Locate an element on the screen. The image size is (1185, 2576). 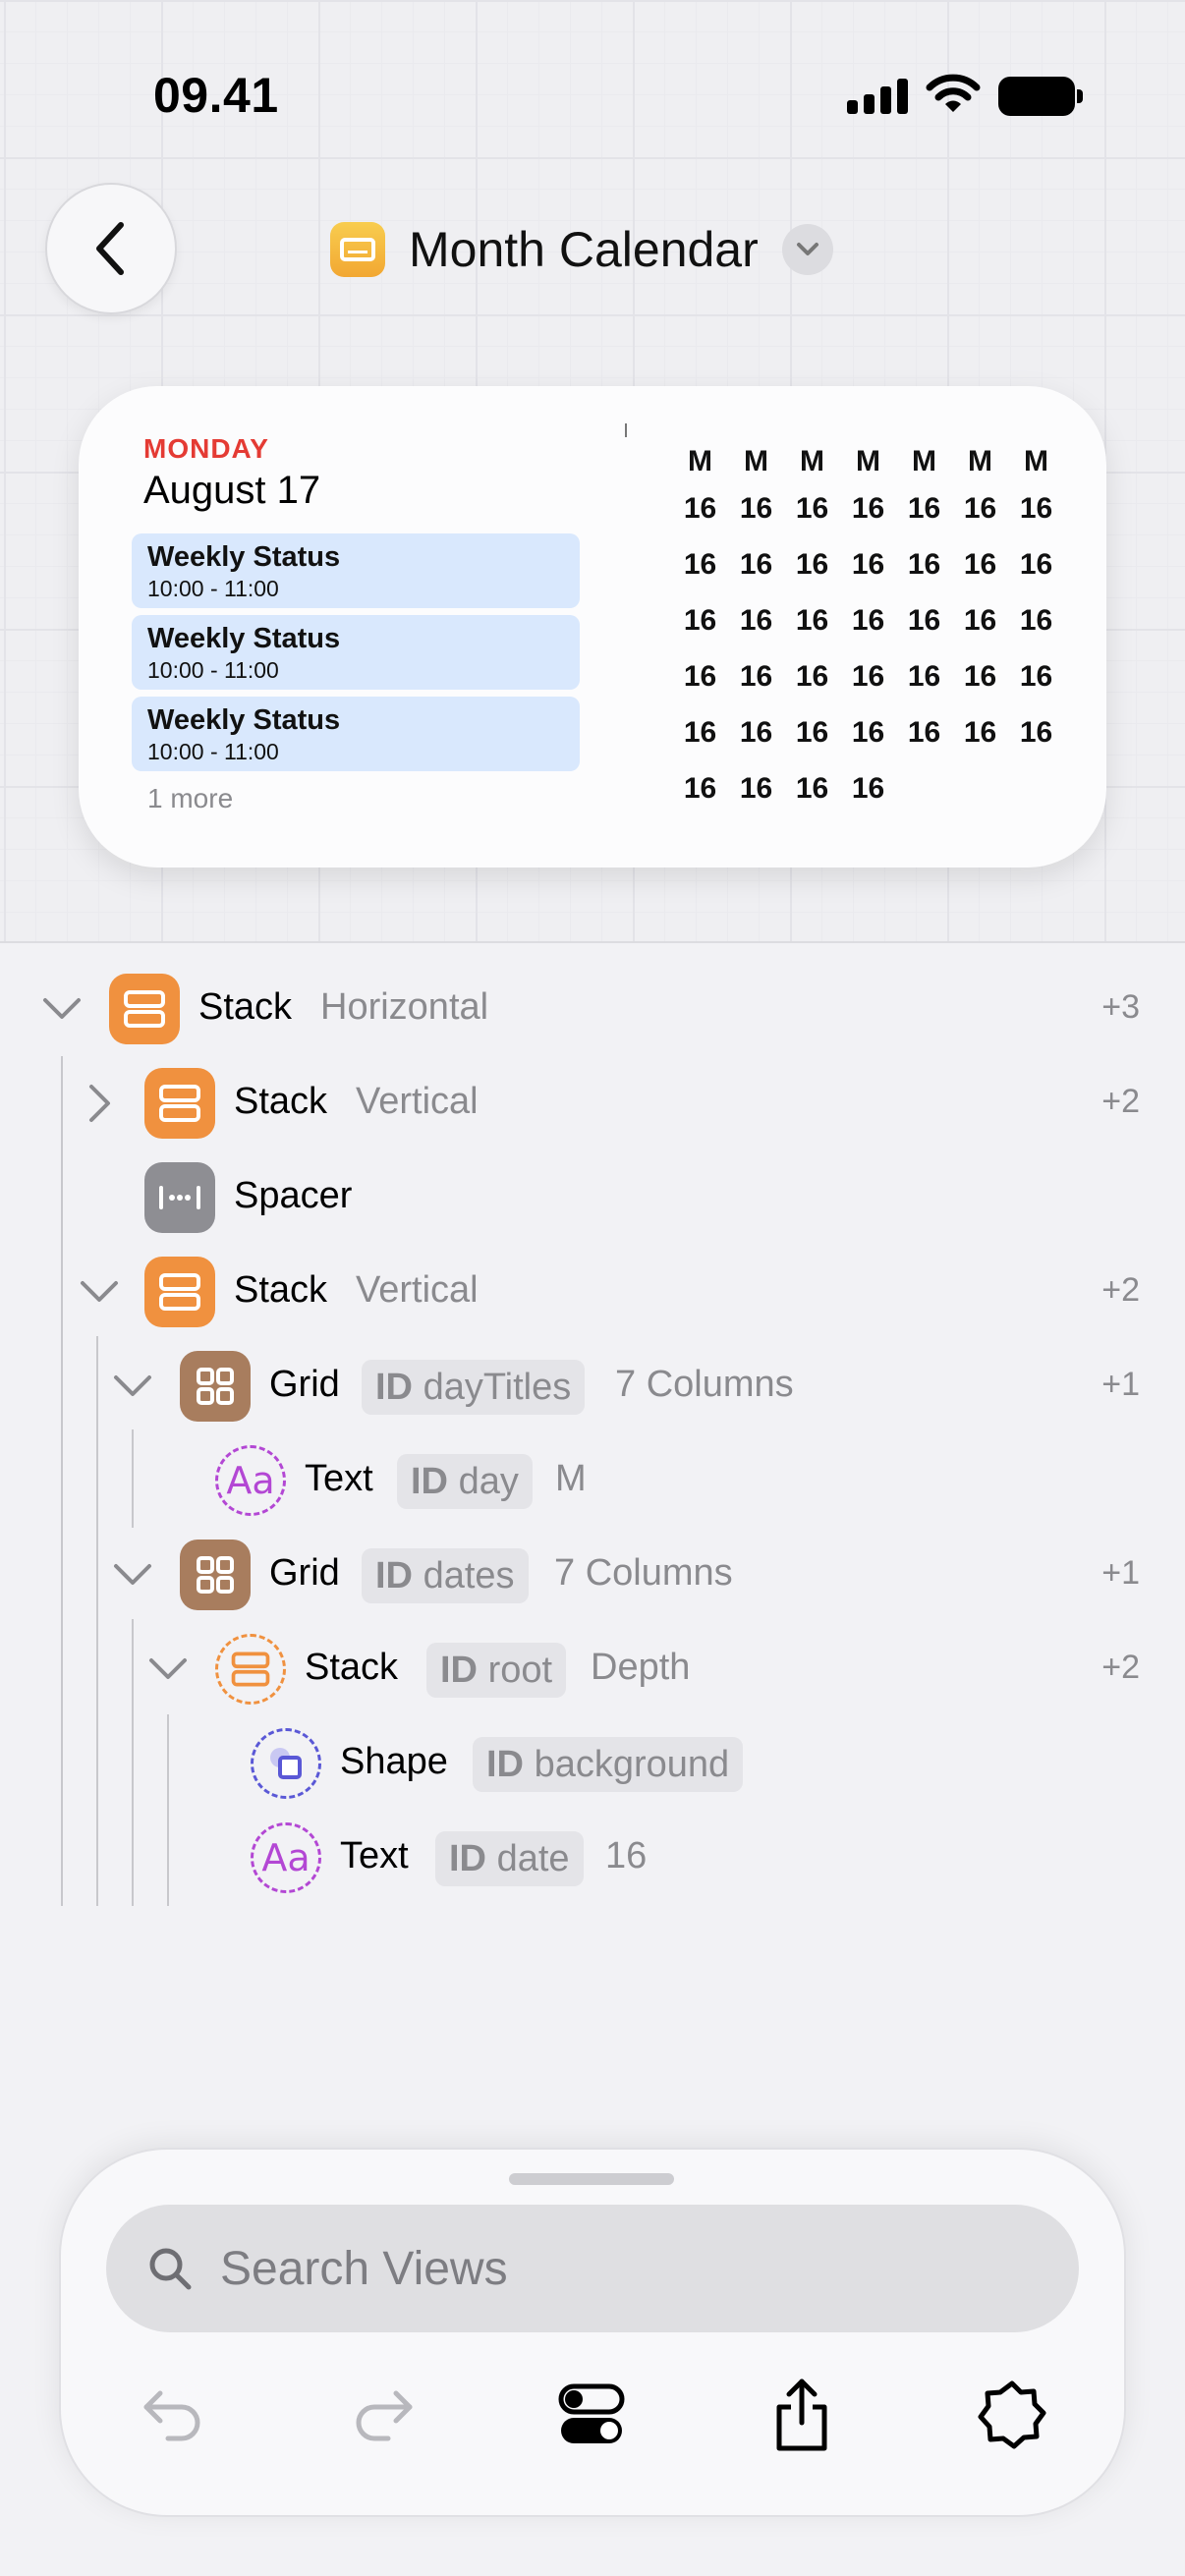
title-menu: Month Calendar is located at coordinates (581, 249).